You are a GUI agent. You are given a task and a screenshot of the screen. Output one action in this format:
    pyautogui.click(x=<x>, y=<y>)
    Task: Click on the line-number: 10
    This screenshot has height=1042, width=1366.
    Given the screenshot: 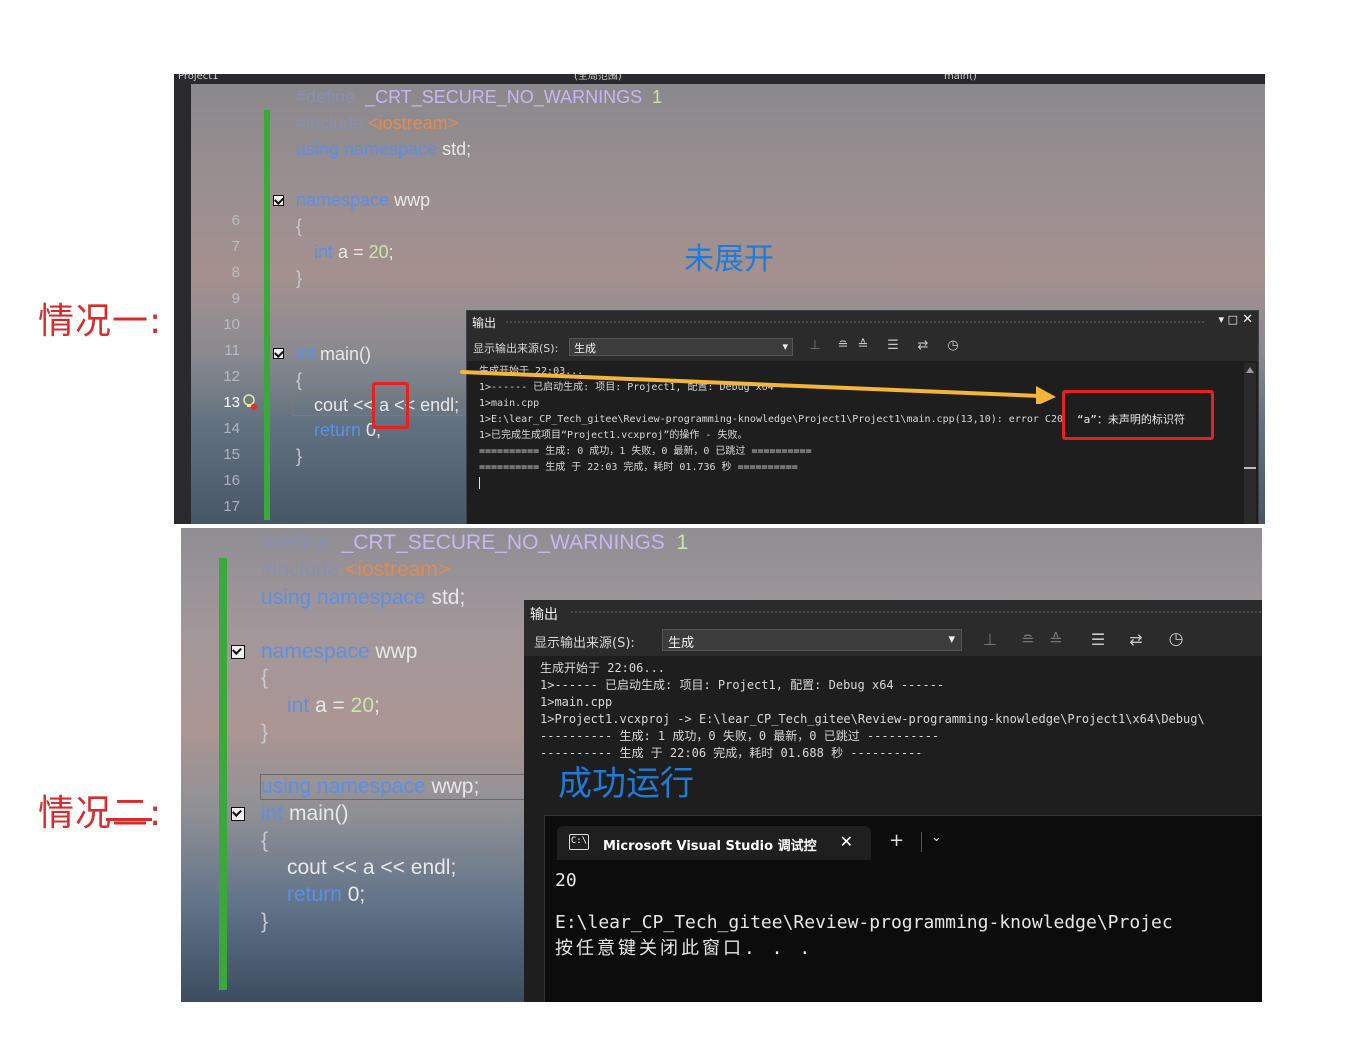 What is the action you would take?
    pyautogui.click(x=231, y=324)
    